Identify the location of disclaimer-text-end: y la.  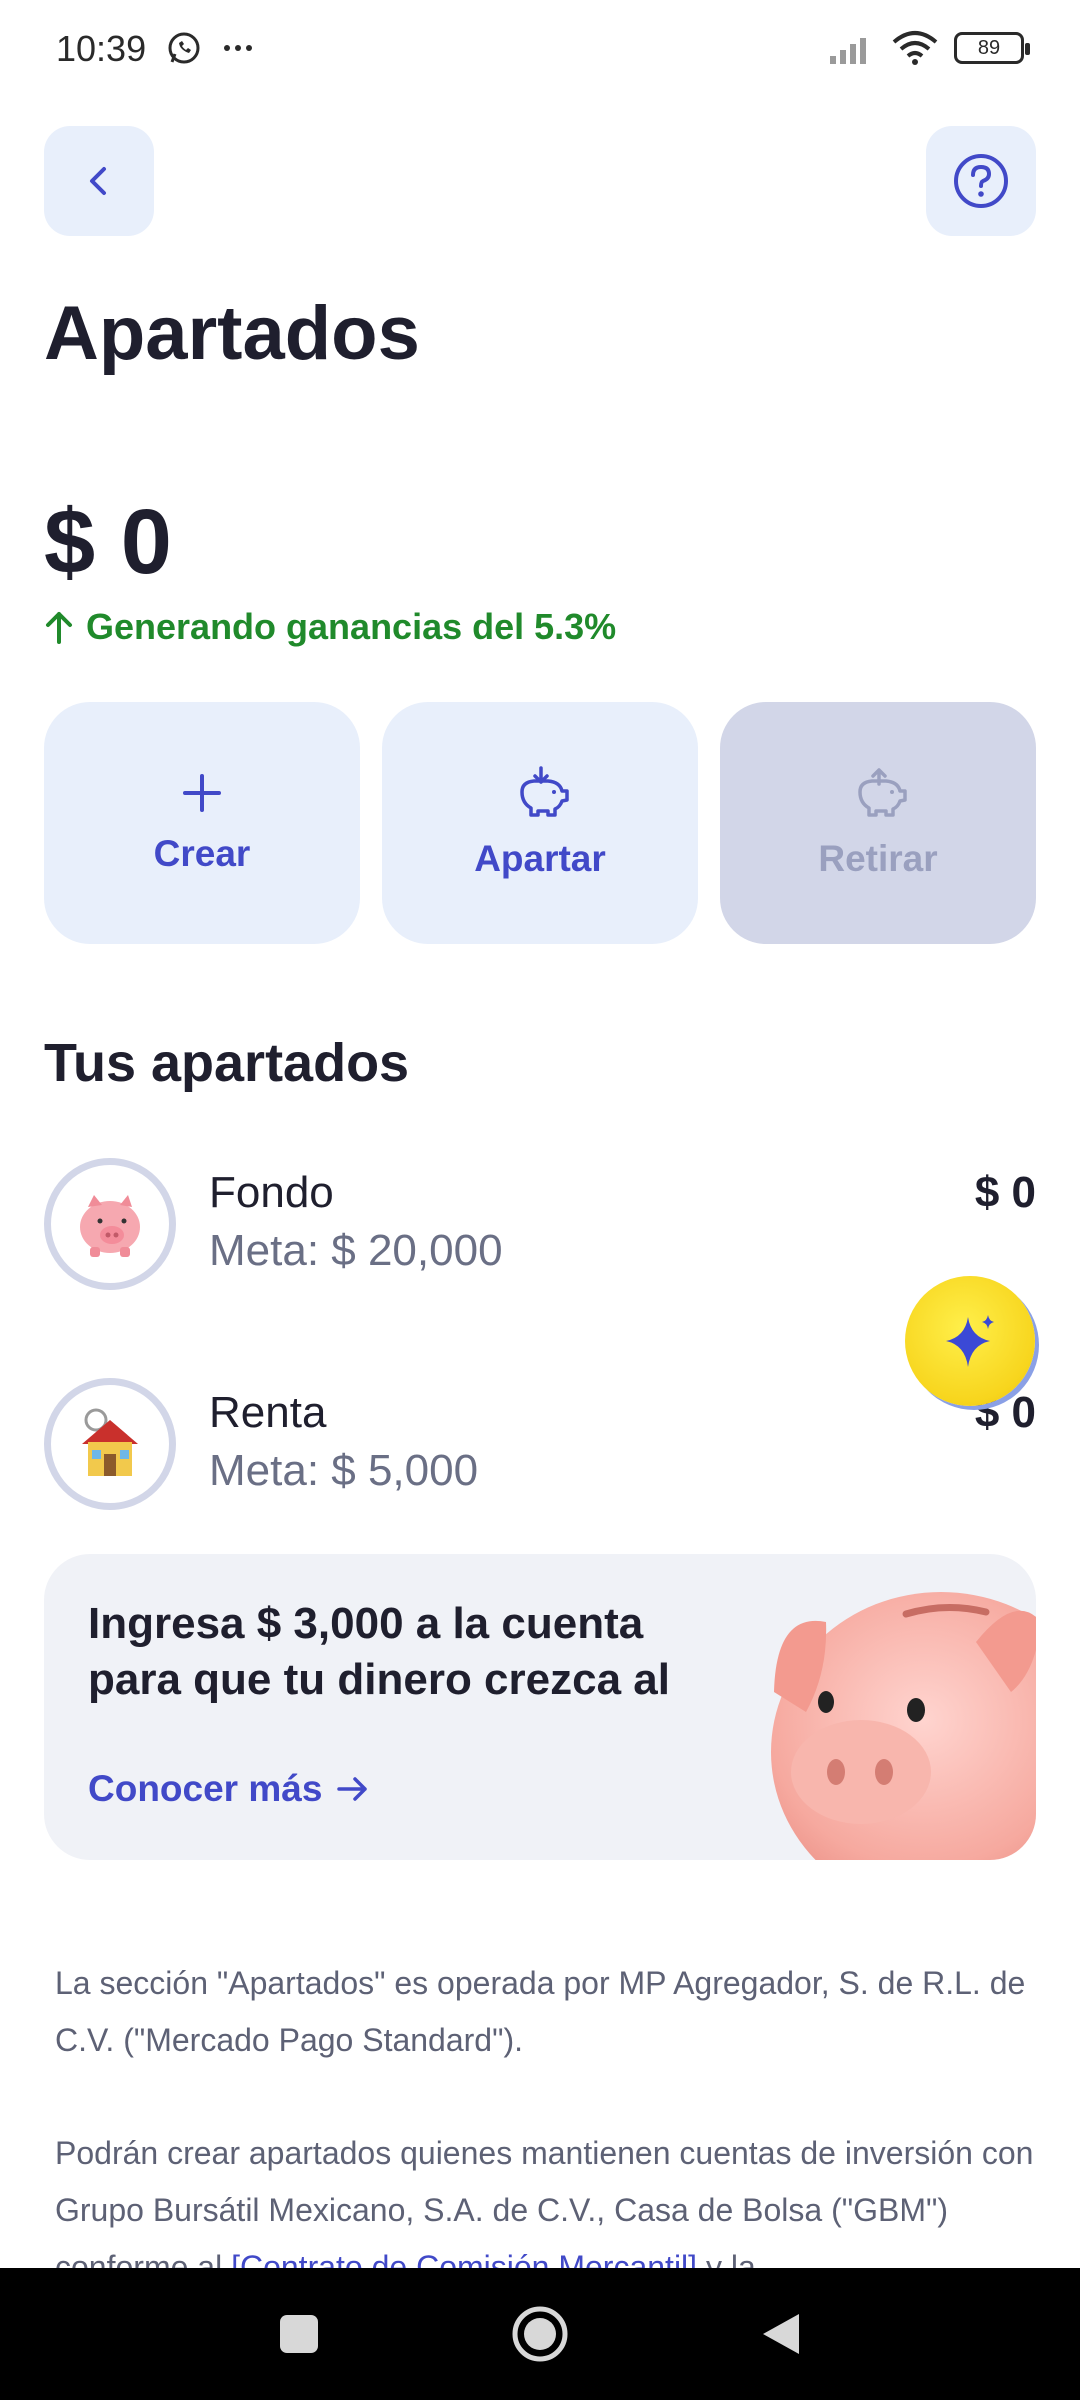
(726, 2258).